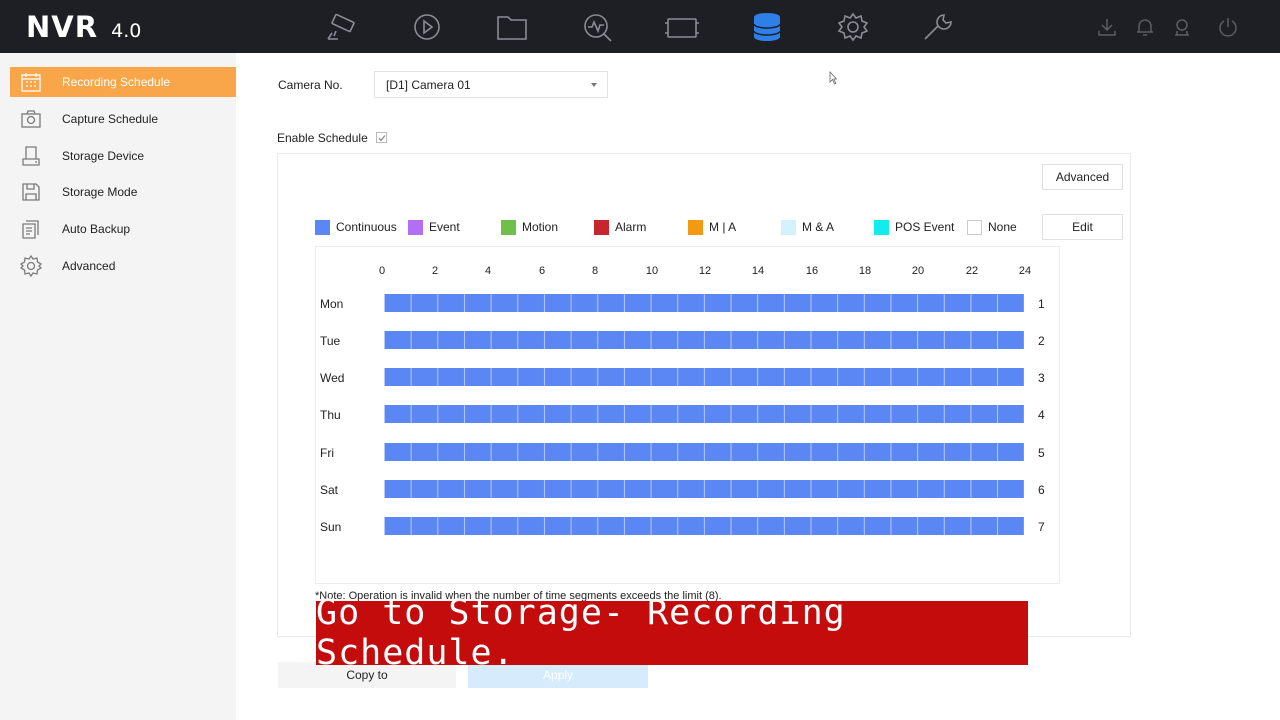 The image size is (1280, 720). Describe the element at coordinates (1082, 227) in the screenshot. I see `edit-button: Edit` at that location.